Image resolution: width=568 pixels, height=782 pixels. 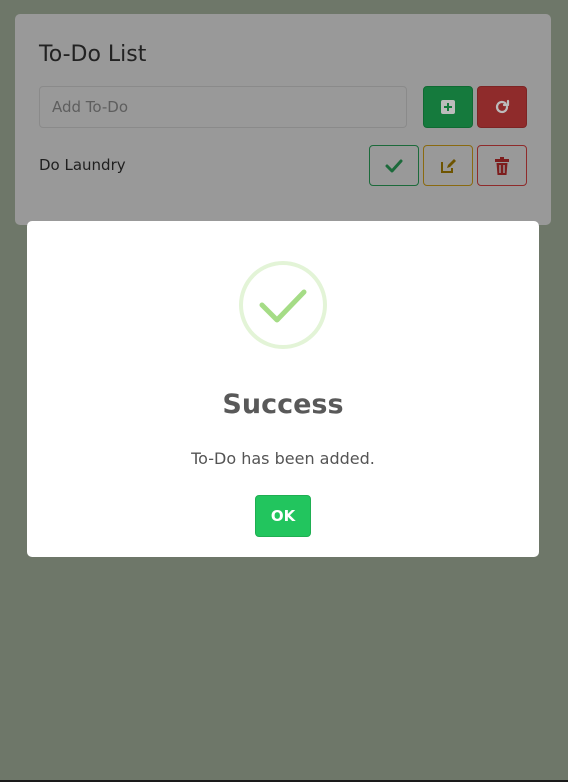 I want to click on add-todo-button, so click(x=448, y=107).